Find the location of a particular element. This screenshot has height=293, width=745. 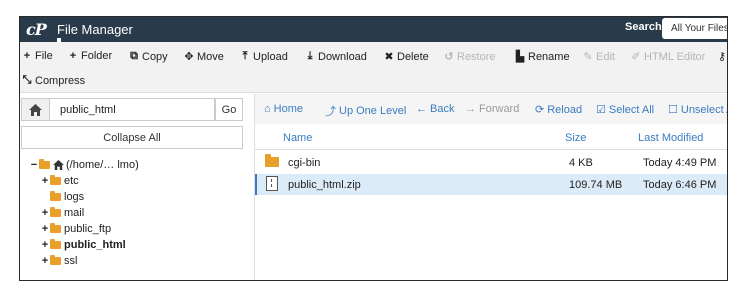

move-label: Move is located at coordinates (210, 56).